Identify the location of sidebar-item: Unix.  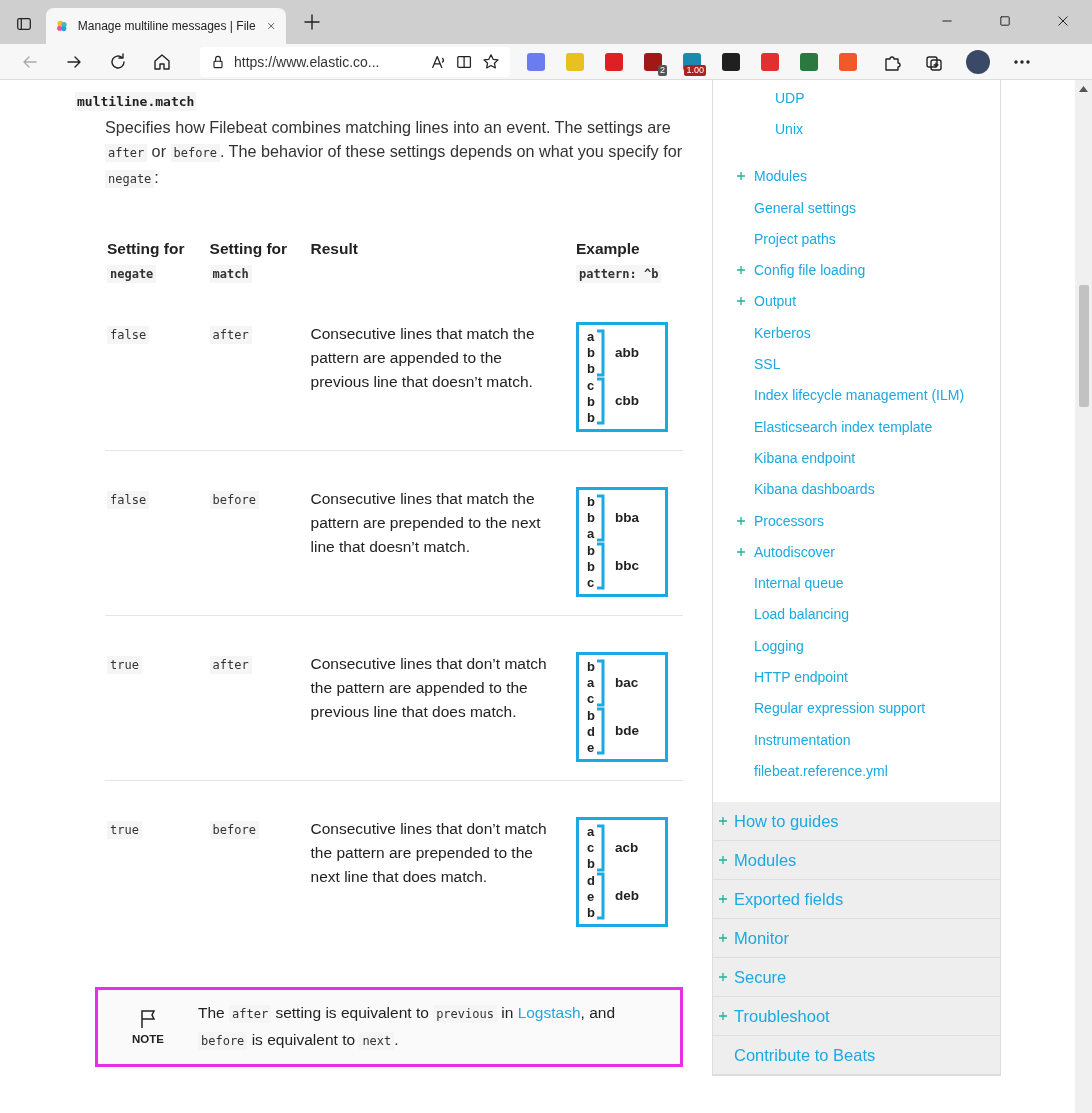
(789, 128).